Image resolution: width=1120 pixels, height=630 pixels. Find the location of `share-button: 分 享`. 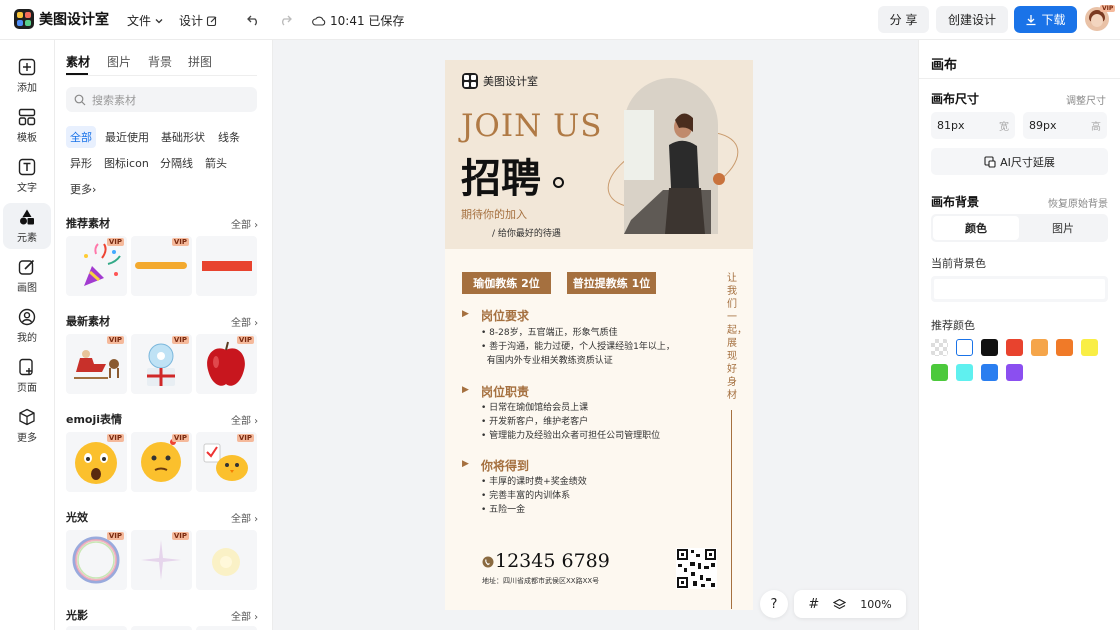

share-button: 分 享 is located at coordinates (903, 19).